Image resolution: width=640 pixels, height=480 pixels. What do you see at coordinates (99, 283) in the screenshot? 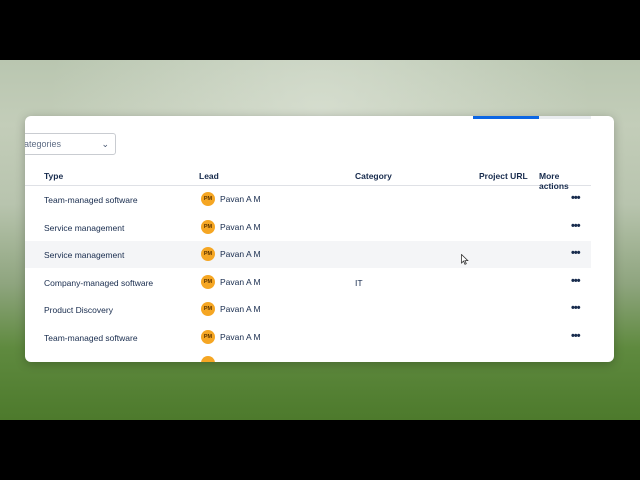
I see `project-type: Company-managed software` at bounding box center [99, 283].